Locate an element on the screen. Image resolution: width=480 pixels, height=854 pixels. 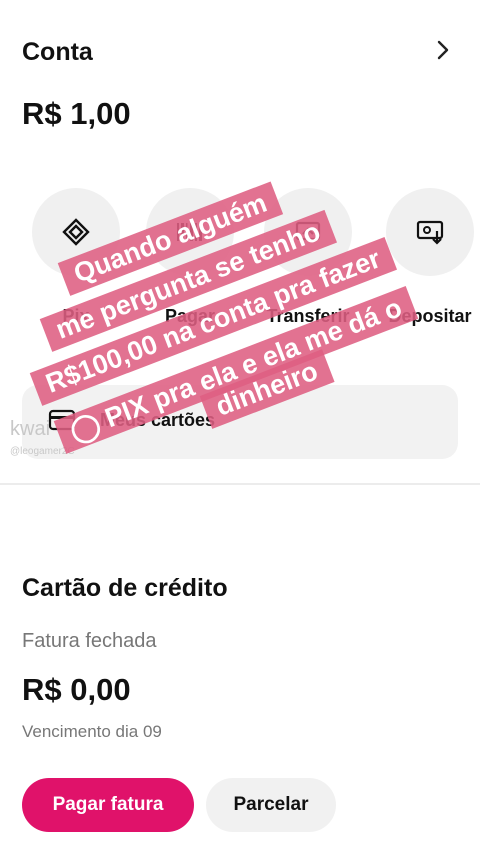
deposit-button: Depositar is located at coordinates (430, 257).